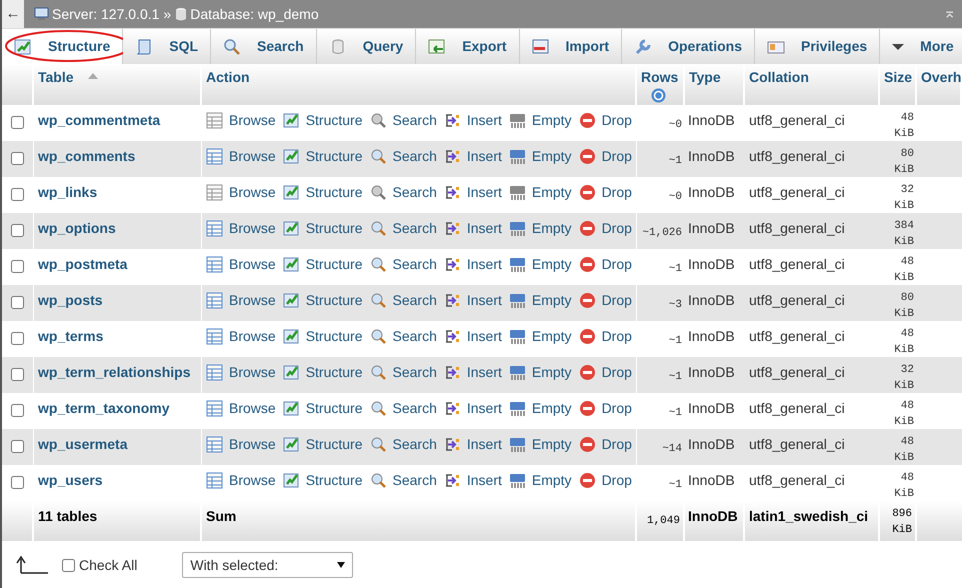  Describe the element at coordinates (108, 565) in the screenshot. I see `check-all-label: Check All` at that location.